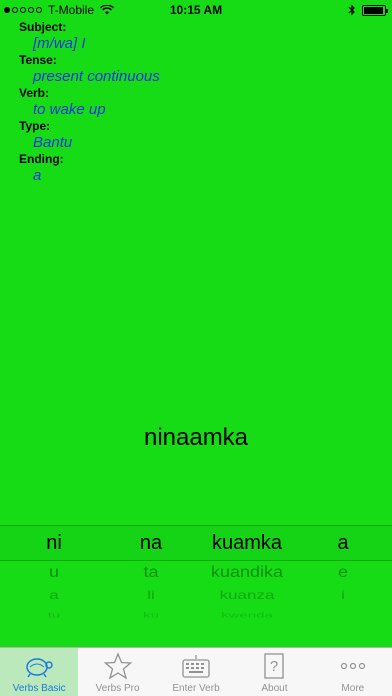  What do you see at coordinates (39, 666) in the screenshot?
I see `turtle-icon` at bounding box center [39, 666].